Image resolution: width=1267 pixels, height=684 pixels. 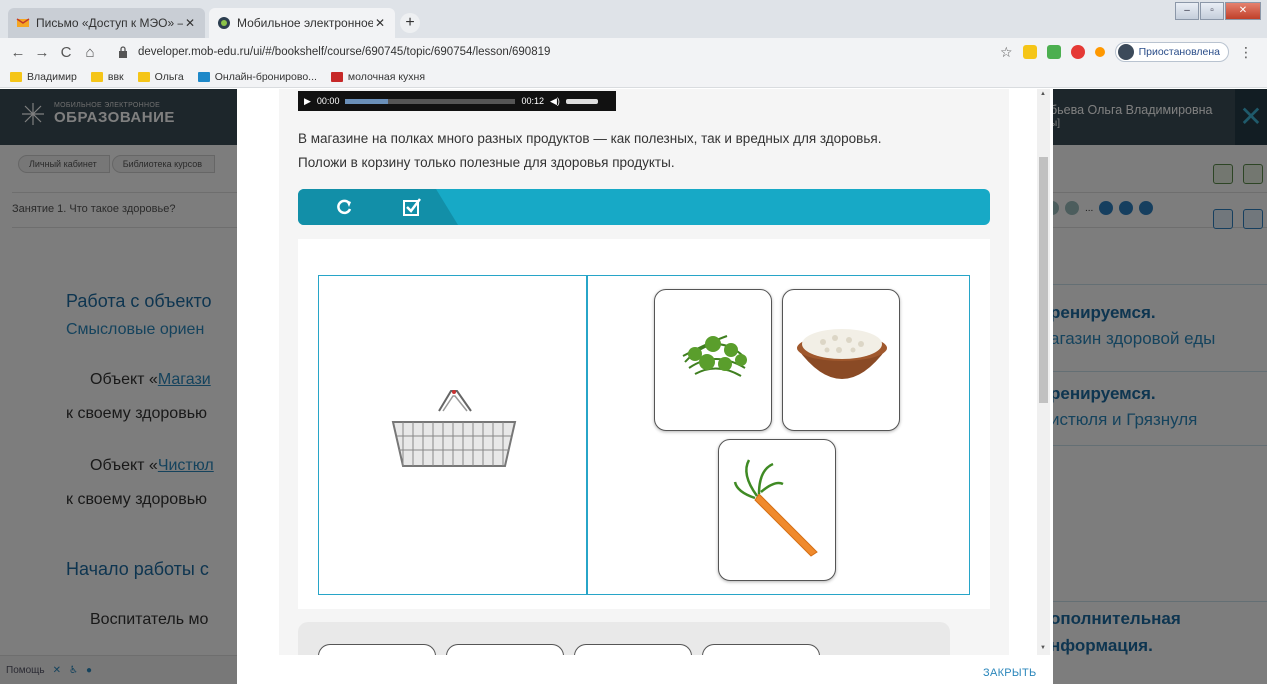 I want to click on maximize-button: ▫, so click(x=1212, y=11).